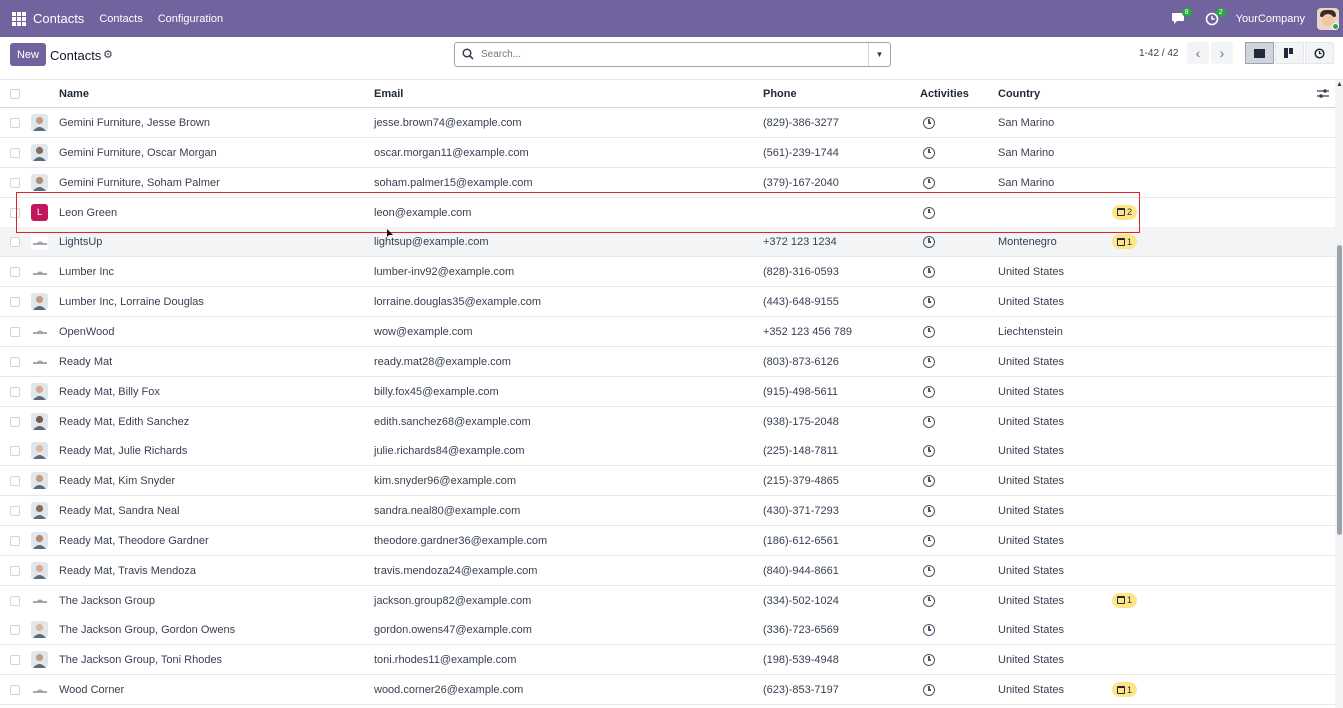 The image size is (1343, 708). Describe the element at coordinates (422, 213) in the screenshot. I see `contact-email: leon@example.com` at that location.